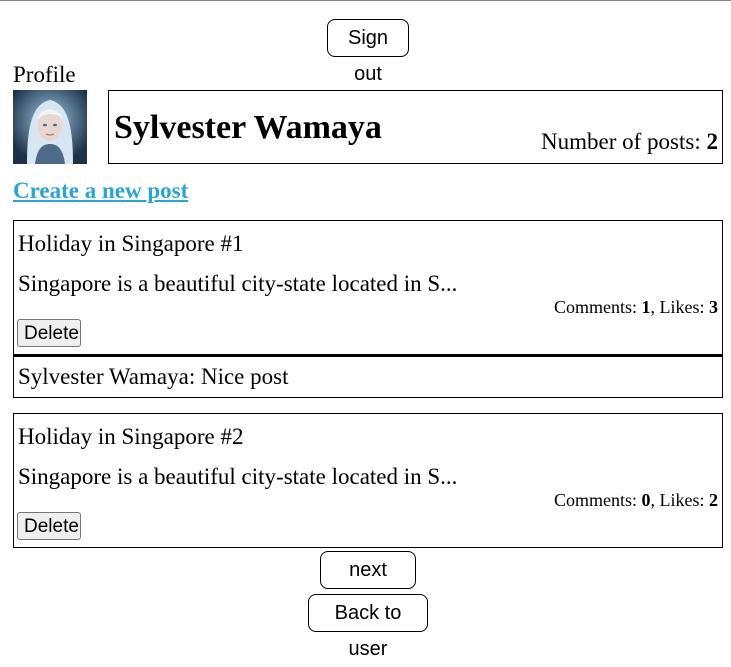 This screenshot has height=667, width=731. I want to click on comment-text: Sylvester Wamaya: Nice post, so click(153, 377).